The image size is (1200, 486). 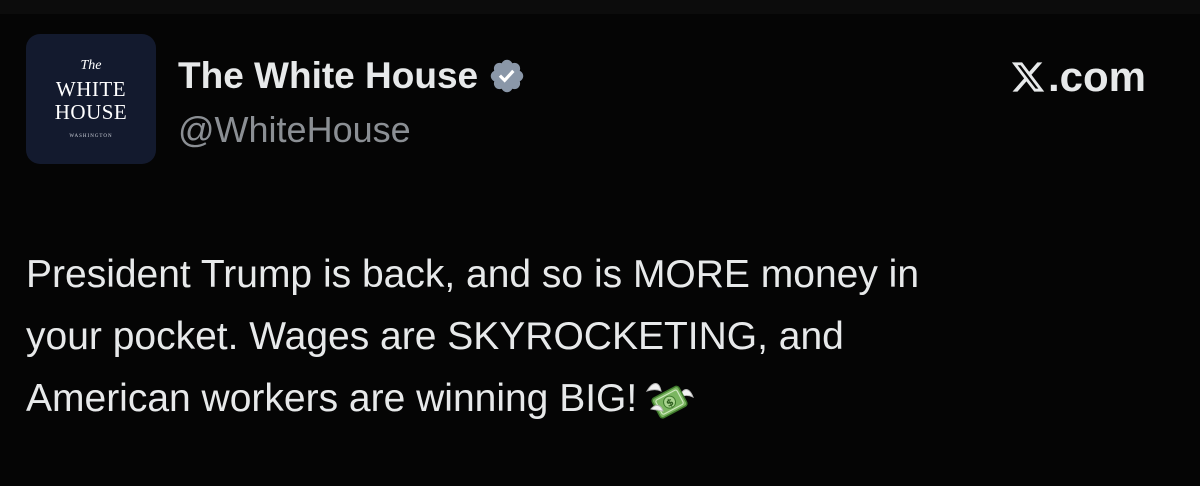 I want to click on display-name: The White House, so click(x=328, y=76).